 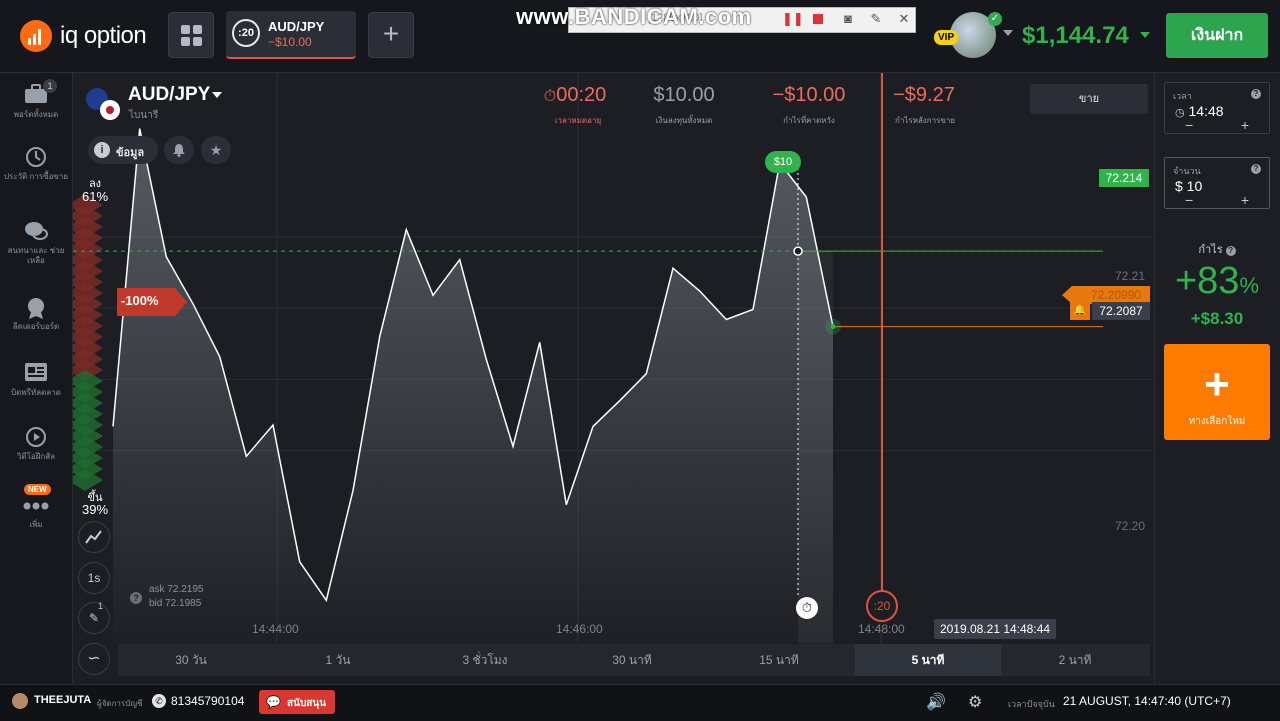 I want to click on bid-price: bid 72.1985, so click(x=175, y=603).